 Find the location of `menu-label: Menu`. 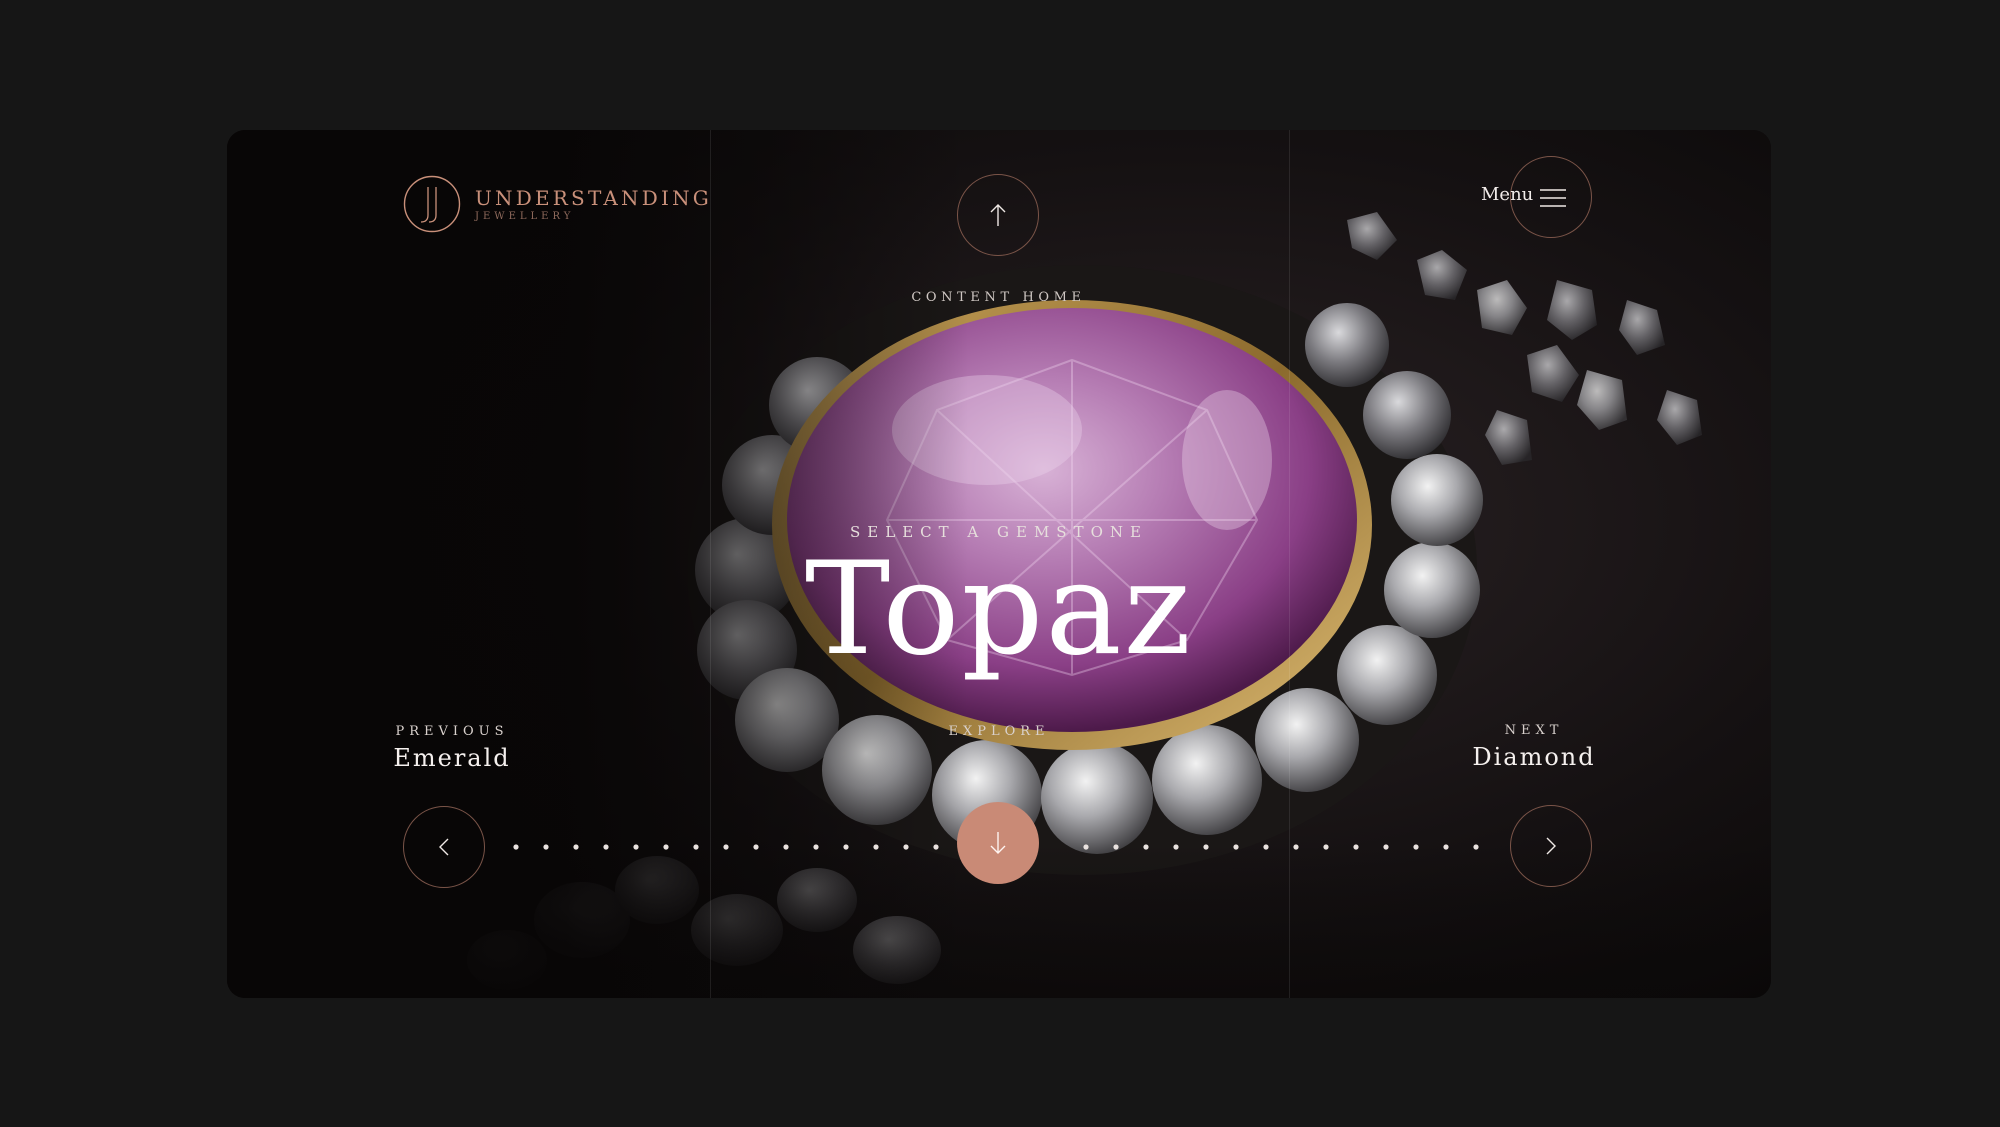

menu-label: Menu is located at coordinates (1507, 194).